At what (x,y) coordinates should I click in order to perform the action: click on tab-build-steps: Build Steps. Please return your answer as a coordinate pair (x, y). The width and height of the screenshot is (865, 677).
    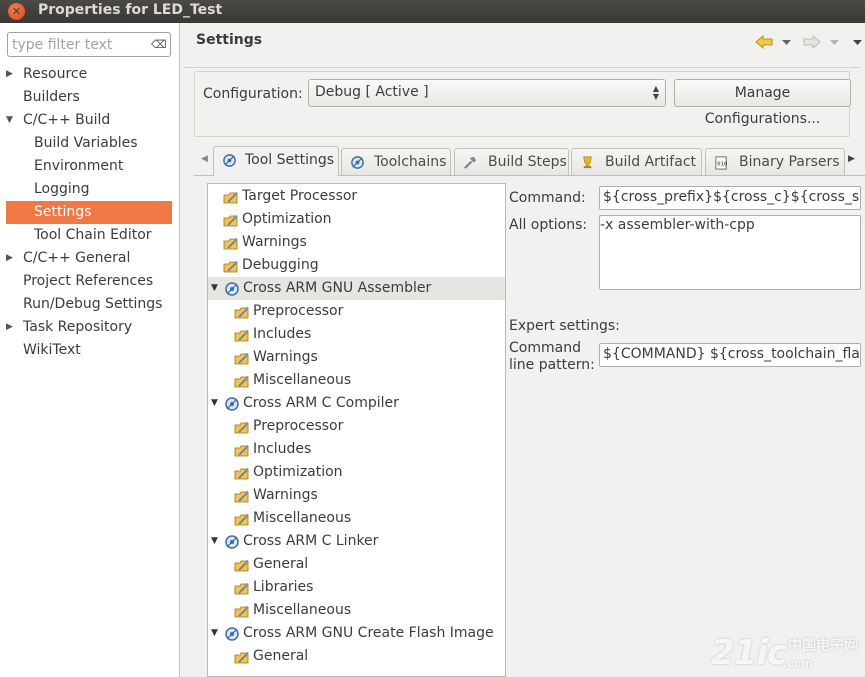
    Looking at the image, I should click on (511, 161).